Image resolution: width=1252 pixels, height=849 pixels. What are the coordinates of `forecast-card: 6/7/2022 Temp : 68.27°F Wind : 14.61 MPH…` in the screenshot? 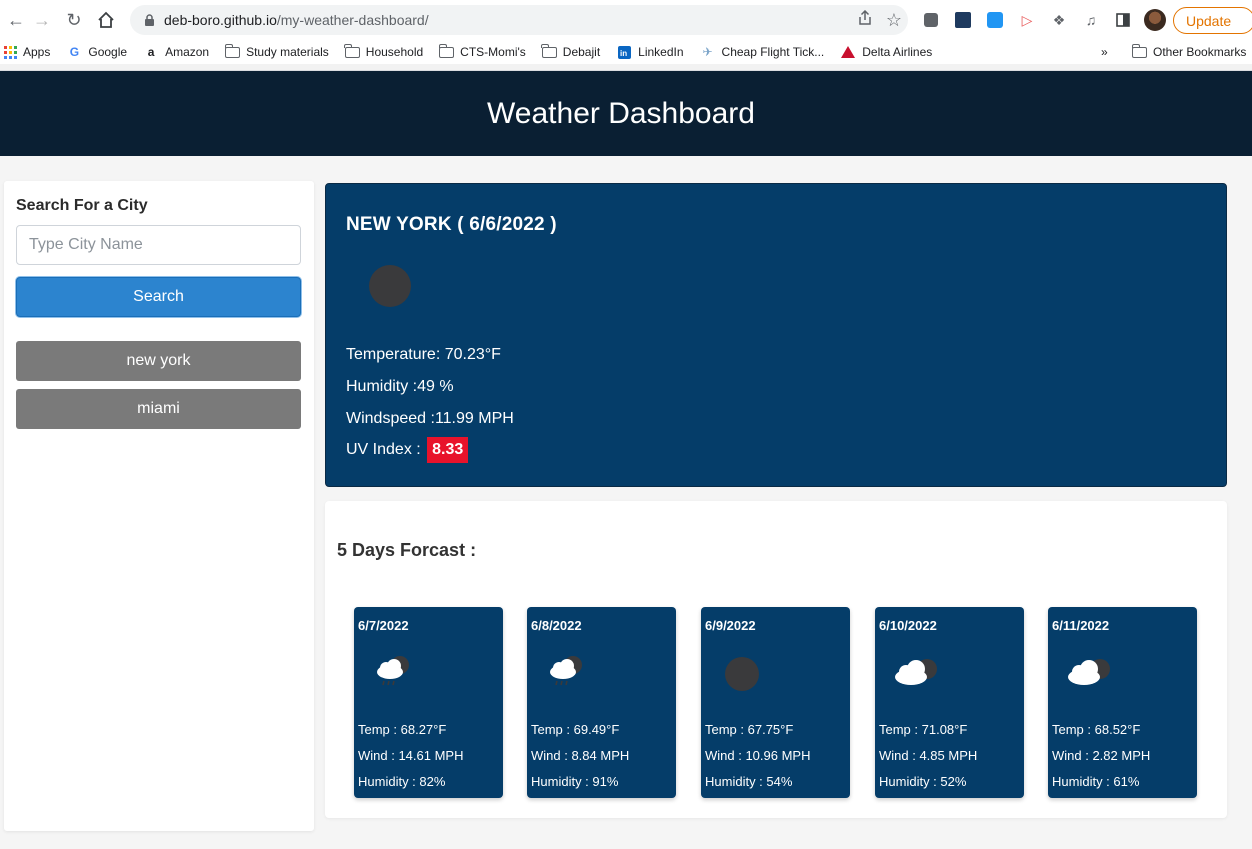 It's located at (428, 702).